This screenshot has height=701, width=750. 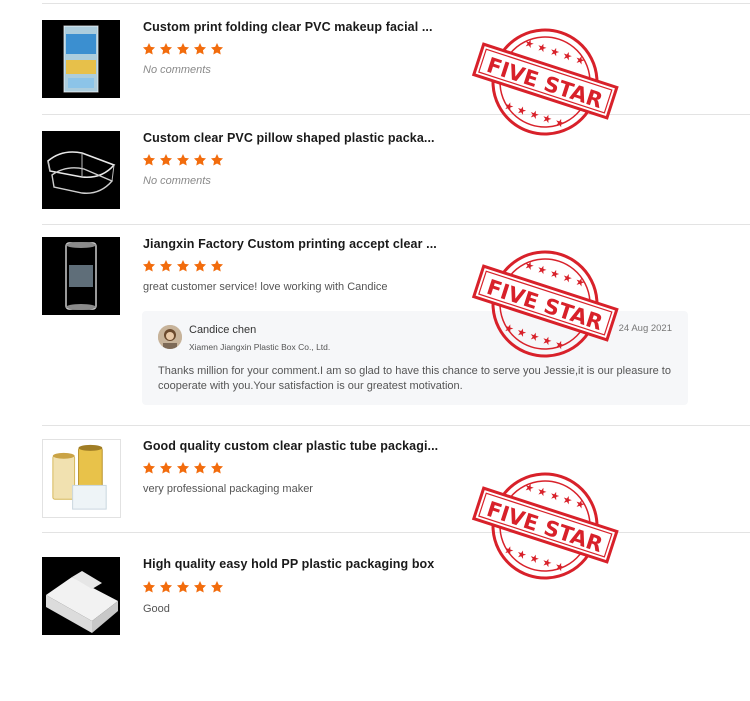 What do you see at coordinates (81, 59) in the screenshot?
I see `pvc-box-product-image` at bounding box center [81, 59].